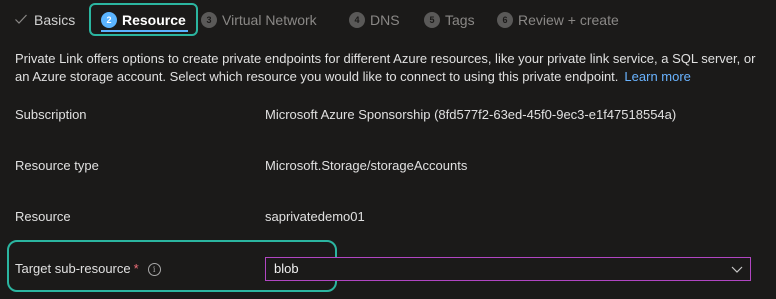 The image size is (776, 299). Describe the element at coordinates (505, 20) in the screenshot. I see `step-number-badge: 6` at that location.